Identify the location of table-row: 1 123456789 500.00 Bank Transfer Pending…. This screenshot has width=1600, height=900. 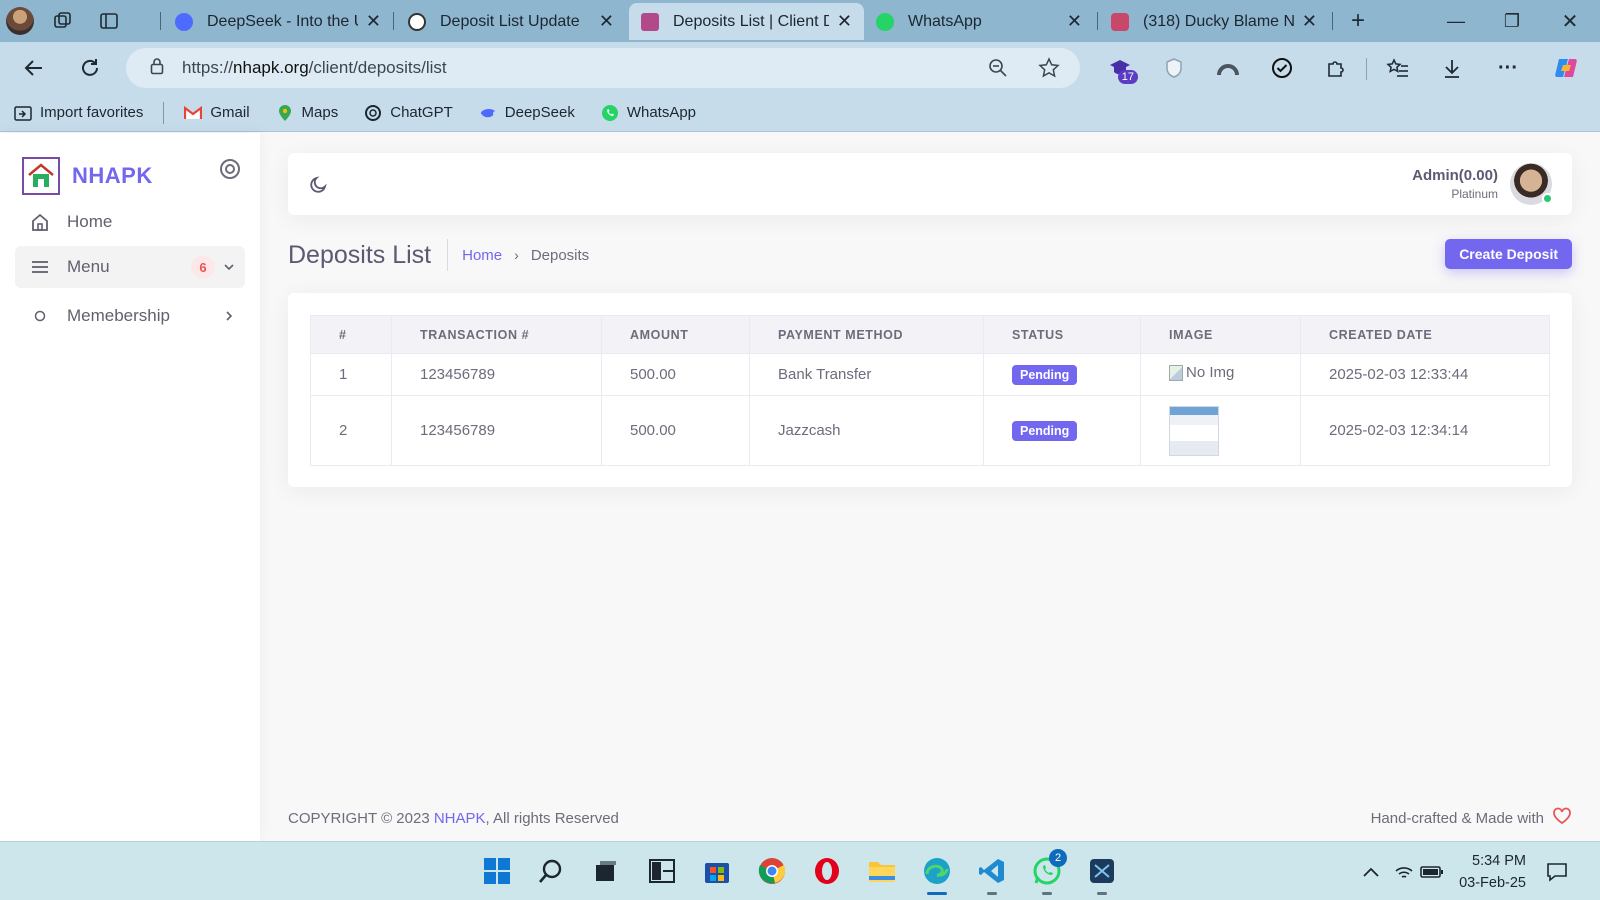
(930, 374).